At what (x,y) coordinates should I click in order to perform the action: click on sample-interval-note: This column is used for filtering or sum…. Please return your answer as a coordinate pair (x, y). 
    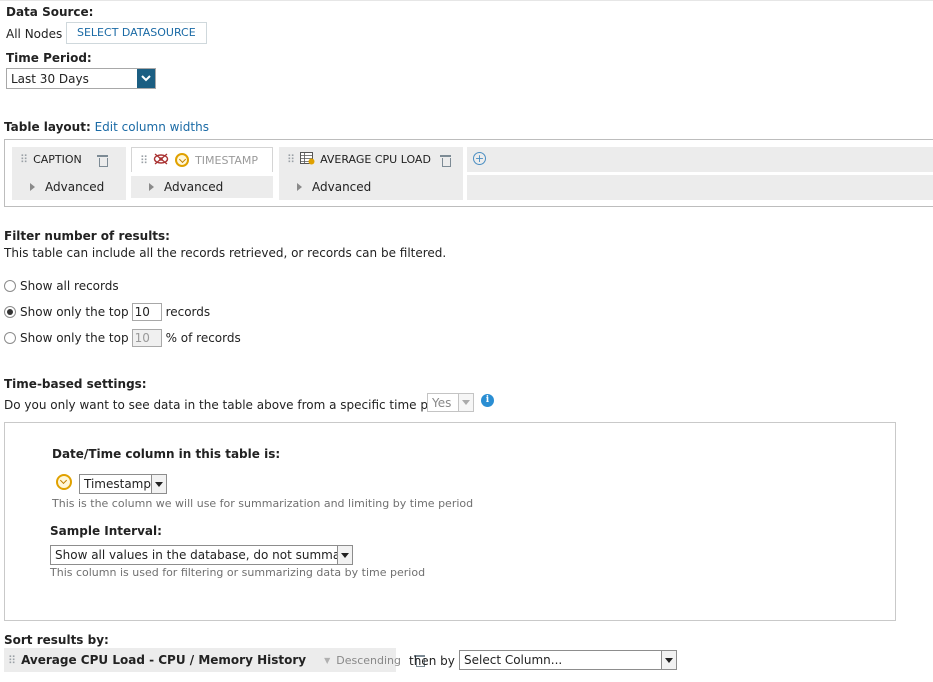
    Looking at the image, I should click on (238, 572).